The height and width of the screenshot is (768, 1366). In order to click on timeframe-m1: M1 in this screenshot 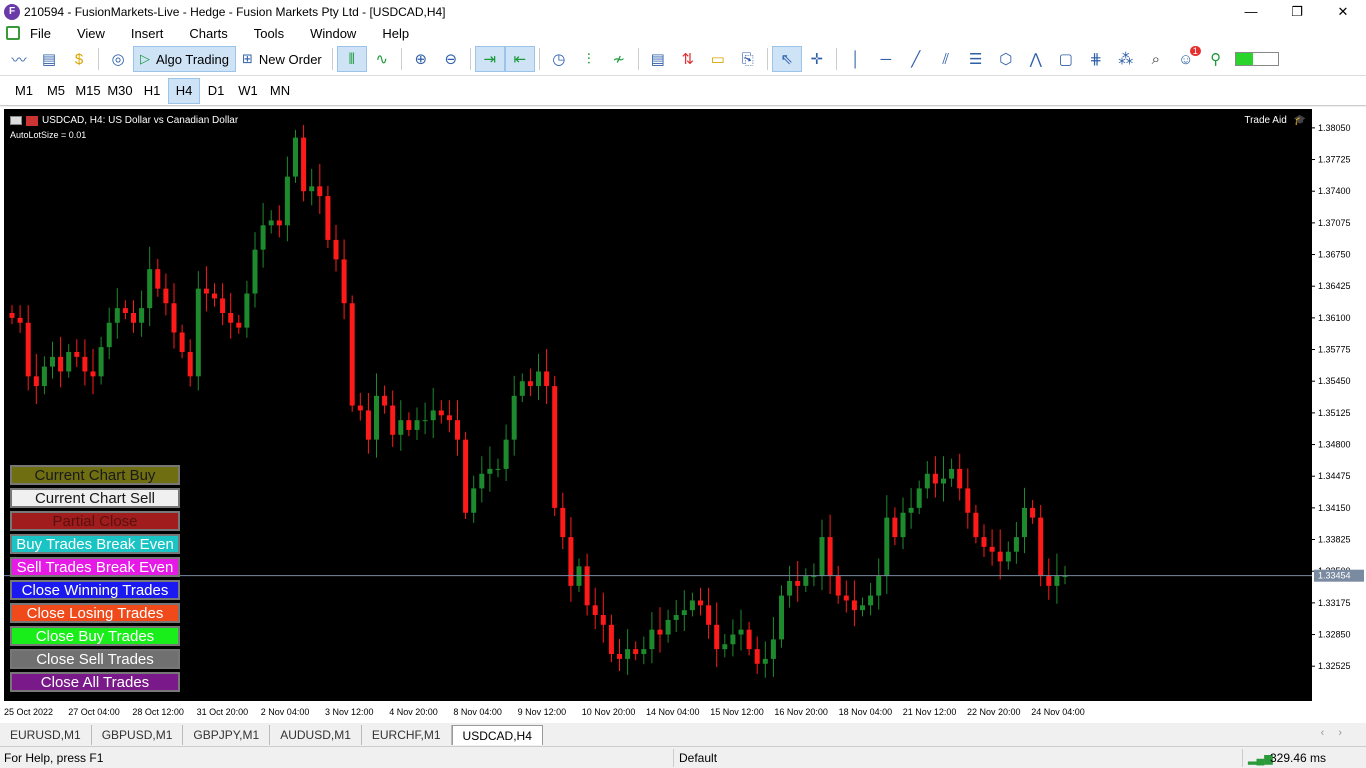, I will do `click(24, 91)`.